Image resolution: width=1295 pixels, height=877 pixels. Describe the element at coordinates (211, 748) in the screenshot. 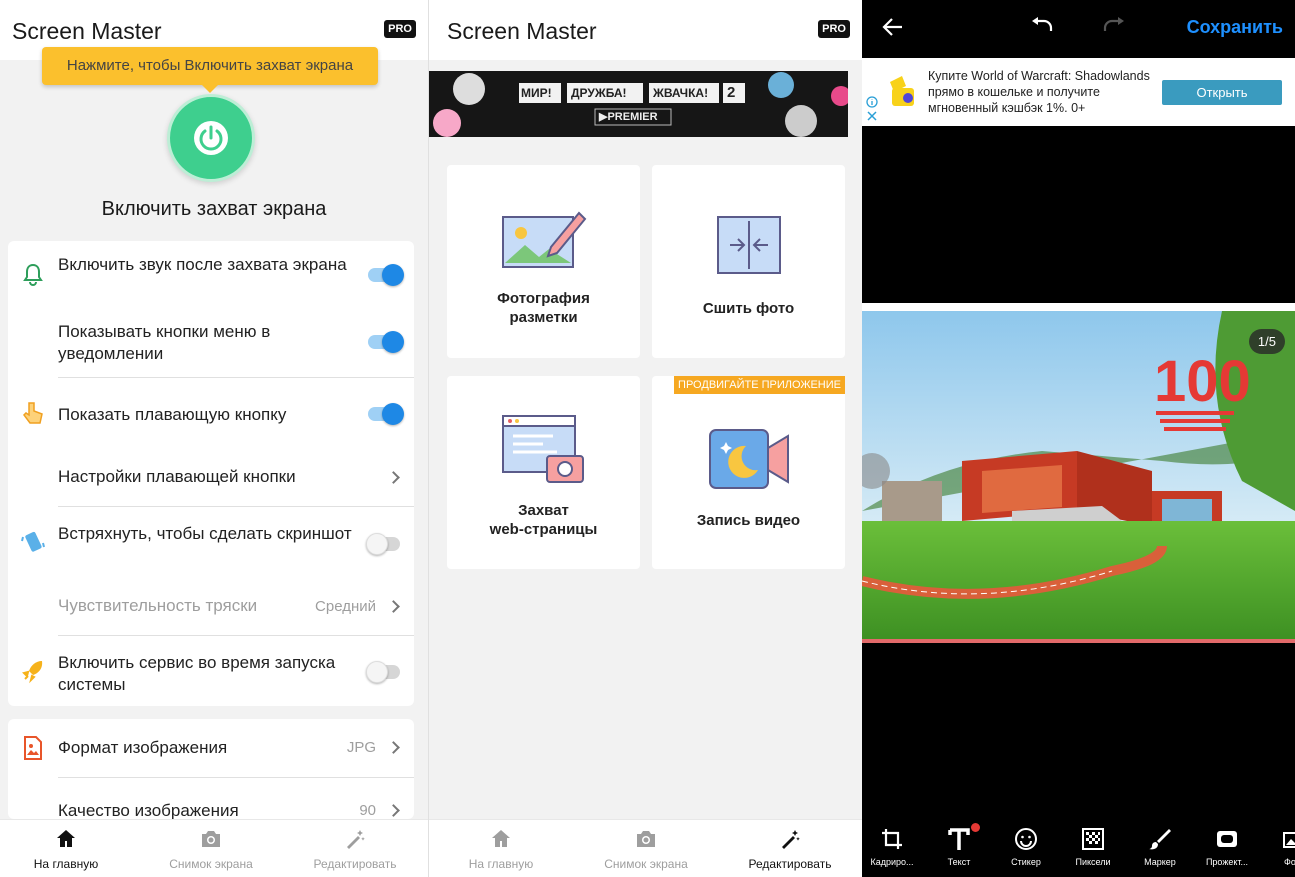

I see `setting-image-format: Формат изображения JPG` at that location.